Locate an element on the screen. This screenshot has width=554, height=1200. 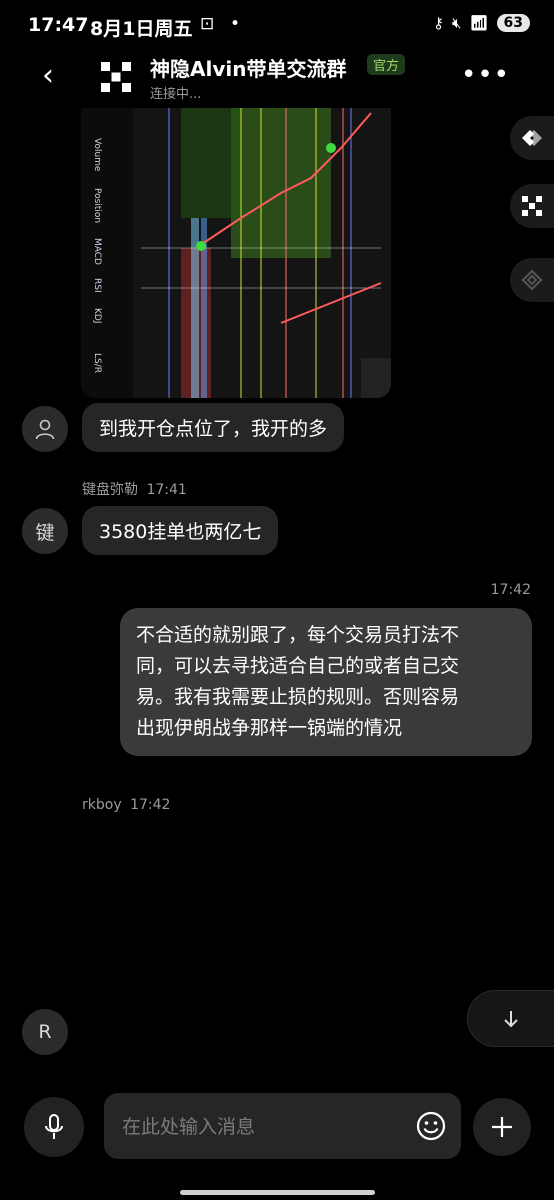
message-bubble: 到我开仓点位了，我开的多 is located at coordinates (213, 427).